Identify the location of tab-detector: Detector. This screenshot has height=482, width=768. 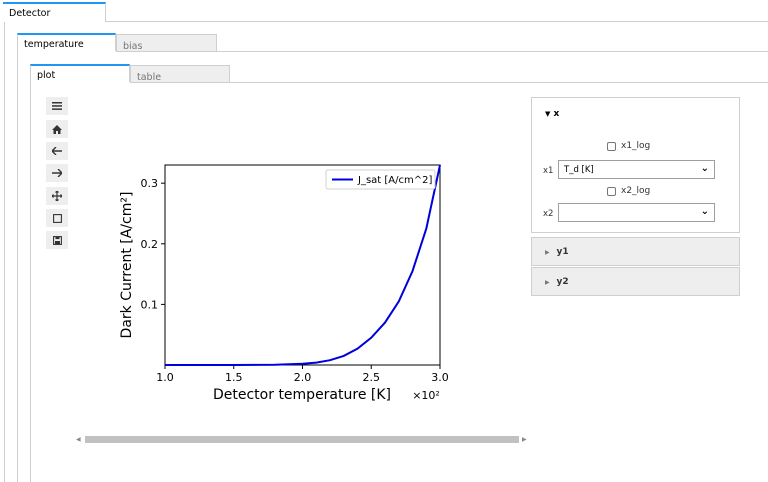
(54, 12).